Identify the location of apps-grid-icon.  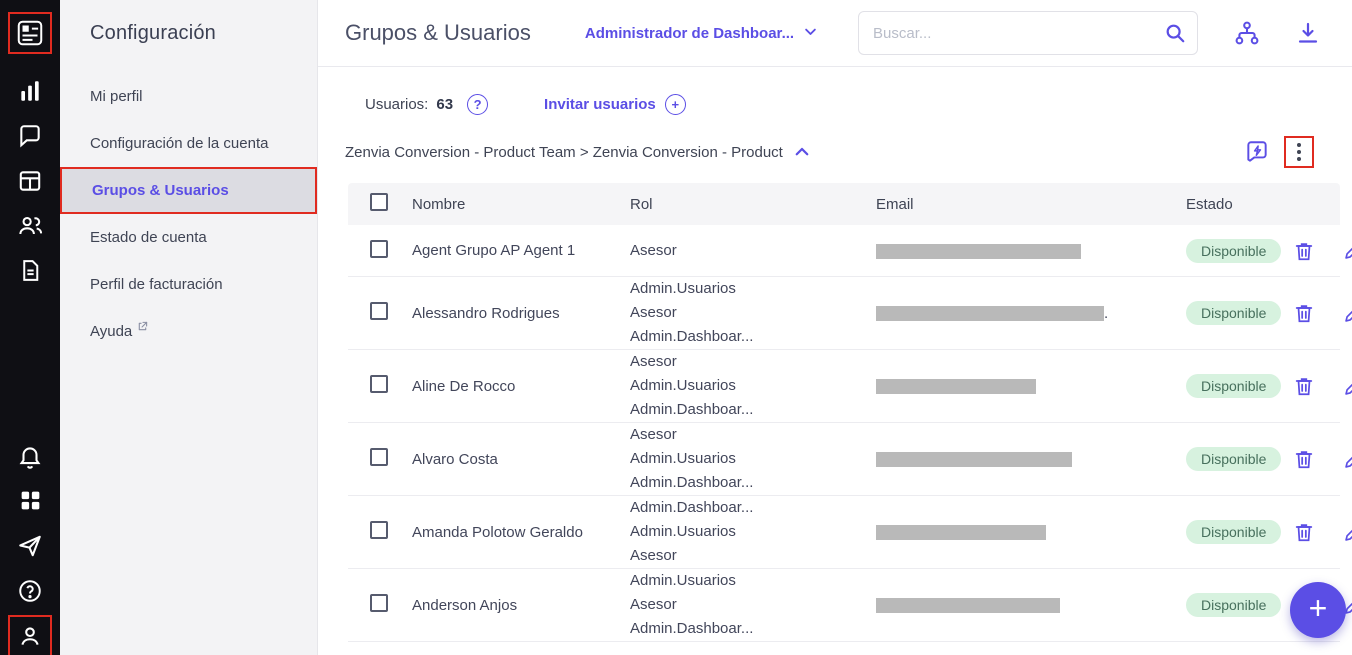
(30, 500).